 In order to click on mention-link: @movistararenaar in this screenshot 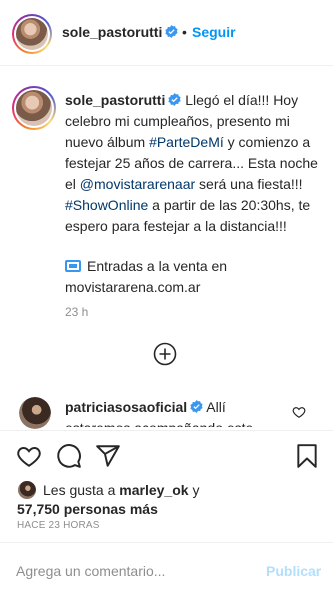, I will do `click(137, 184)`.